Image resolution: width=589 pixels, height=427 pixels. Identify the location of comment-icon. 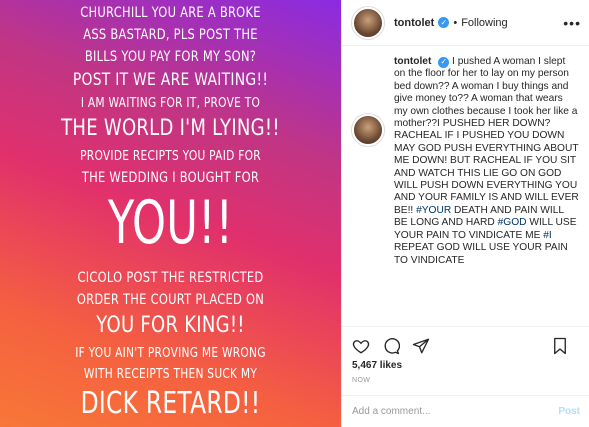
(391, 346).